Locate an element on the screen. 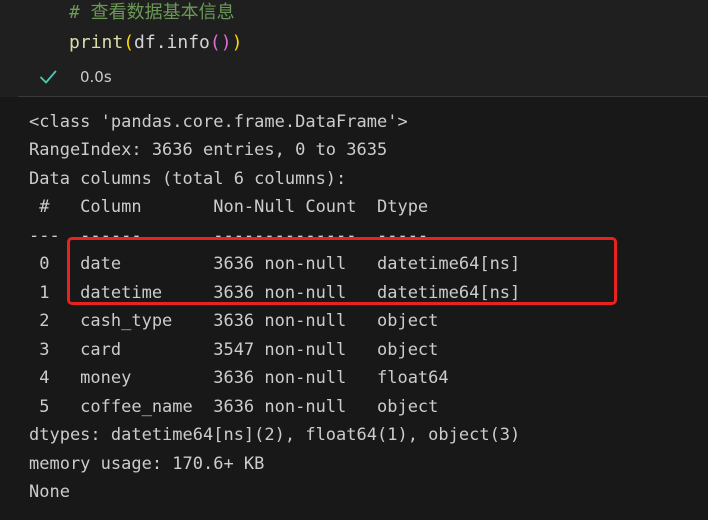 Image resolution: width=708 pixels, height=520 pixels. output-line-row-4: 4 money 3636 non-null float64 is located at coordinates (239, 378).